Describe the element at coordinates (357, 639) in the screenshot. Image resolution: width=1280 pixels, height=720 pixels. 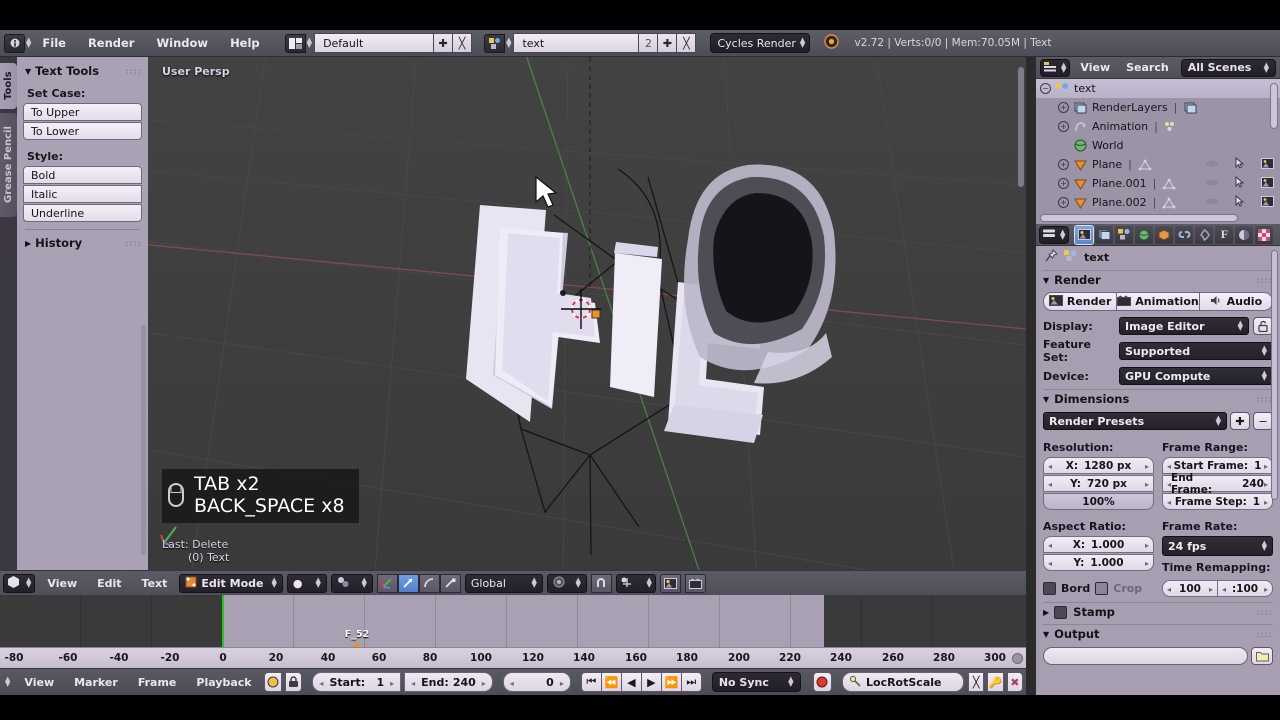
I see `timeline-marker: F_52` at that location.